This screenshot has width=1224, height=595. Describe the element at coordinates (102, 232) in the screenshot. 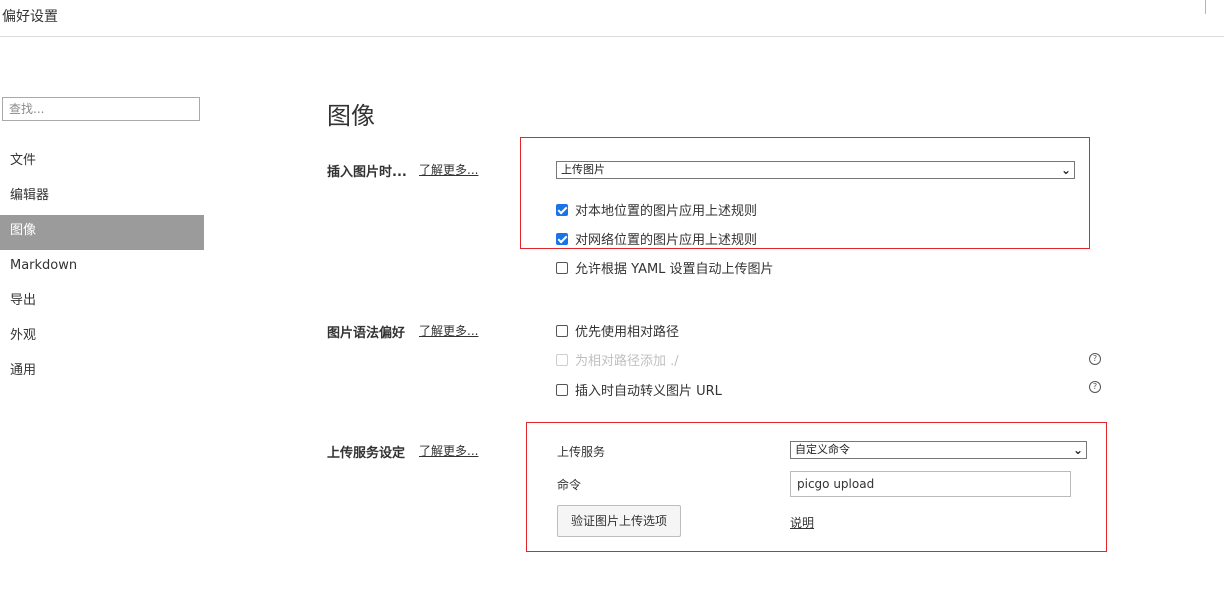

I see `sidebar-item-image: 图像` at that location.